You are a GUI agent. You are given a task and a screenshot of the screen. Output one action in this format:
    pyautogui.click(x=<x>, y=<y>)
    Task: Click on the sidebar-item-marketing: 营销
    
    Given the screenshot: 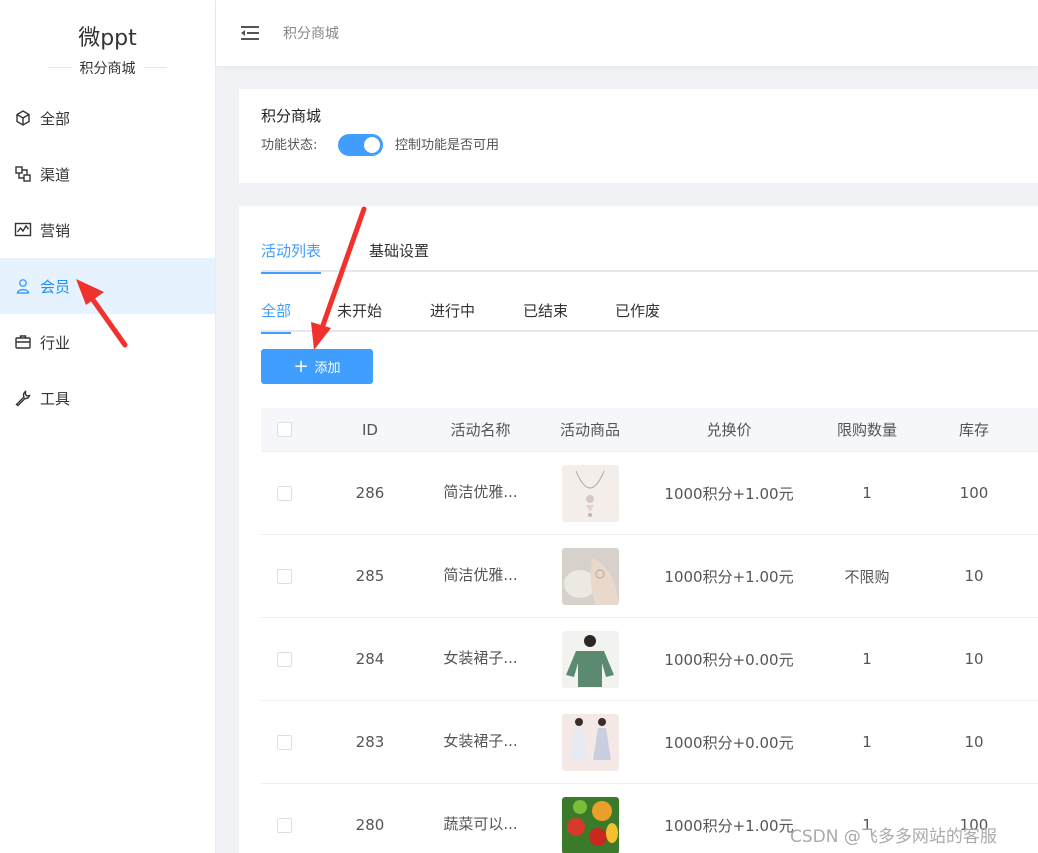 What is the action you would take?
    pyautogui.click(x=107, y=230)
    